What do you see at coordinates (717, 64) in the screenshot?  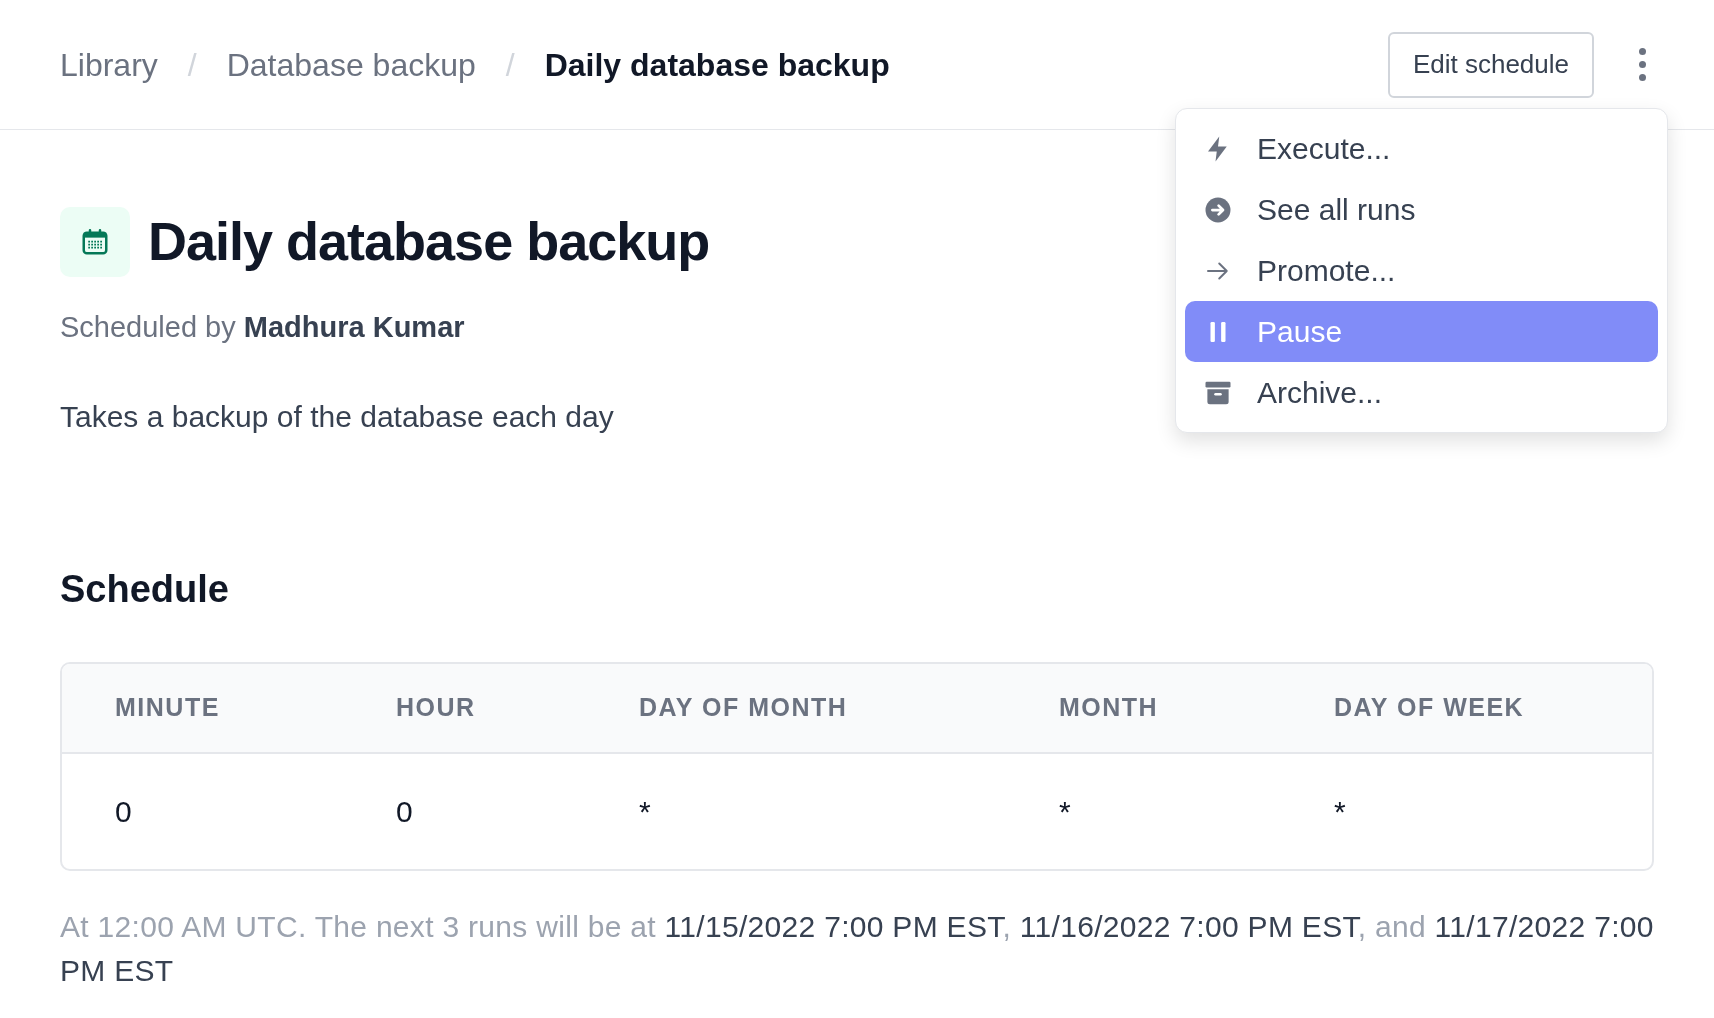 I see `breadcrumb-current: Daily database backup` at bounding box center [717, 64].